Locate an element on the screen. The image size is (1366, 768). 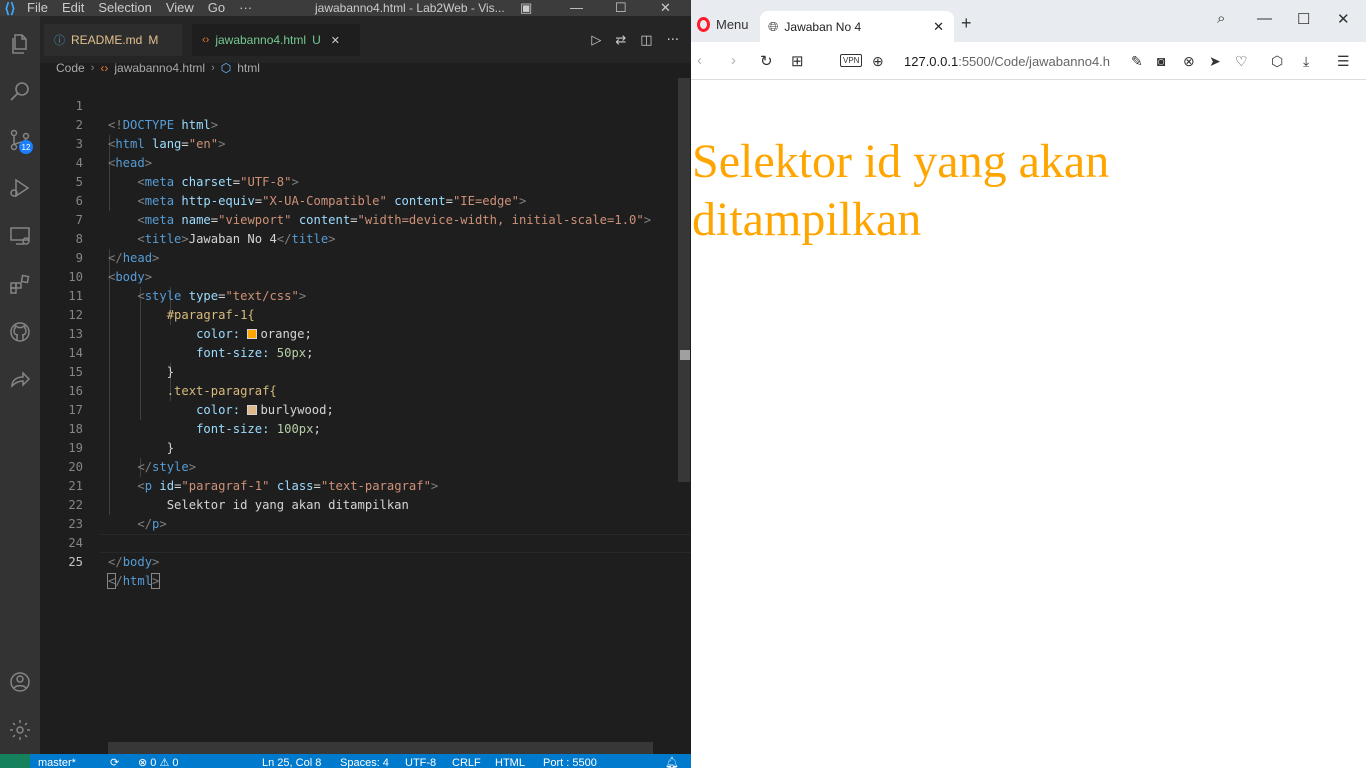
split-editor-icon: ◫ is located at coordinates (646, 40).